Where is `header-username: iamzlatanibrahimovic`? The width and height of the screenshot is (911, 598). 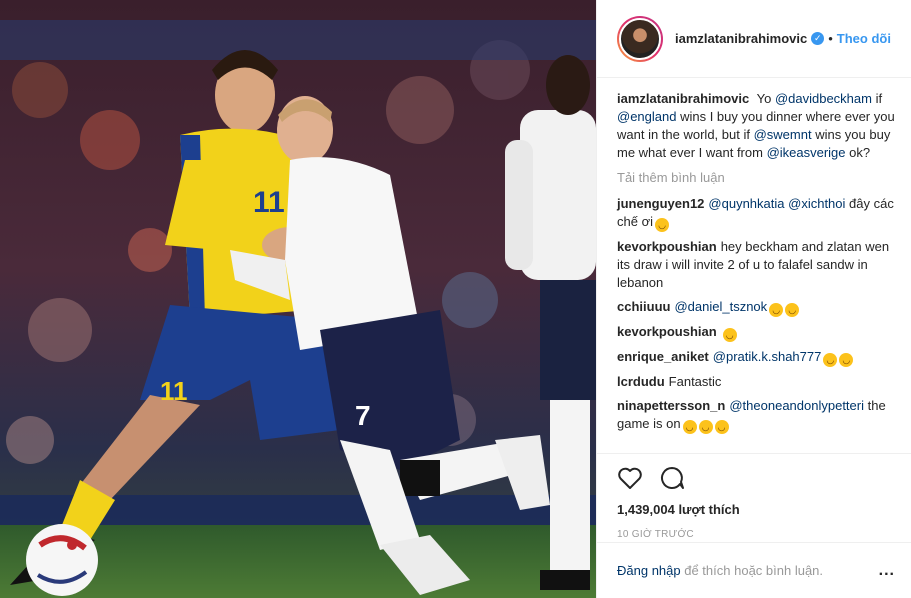 header-username: iamzlatanibrahimovic is located at coordinates (741, 38).